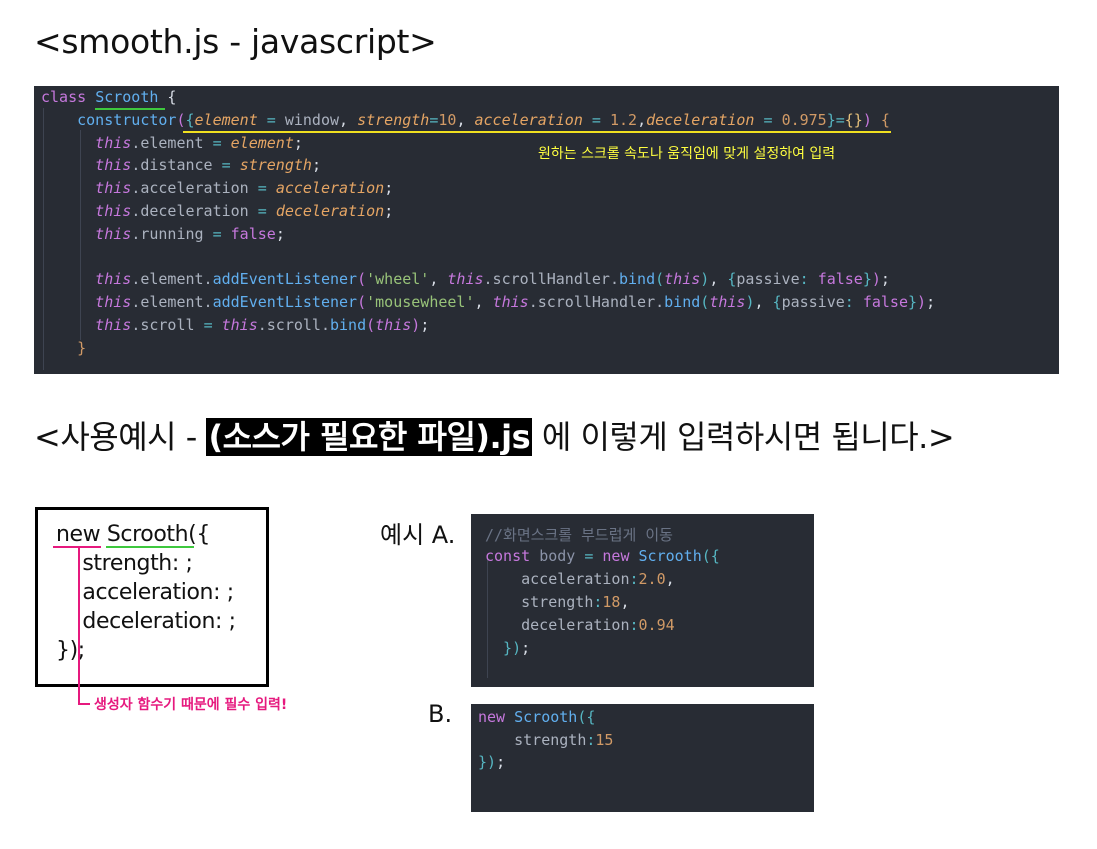 The image size is (1097, 849). I want to click on code-token: .element, so click(172, 142).